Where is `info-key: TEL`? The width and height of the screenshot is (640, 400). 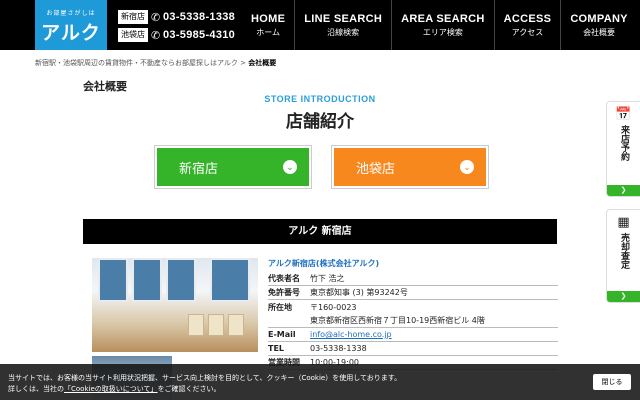 info-key: TEL is located at coordinates (276, 348).